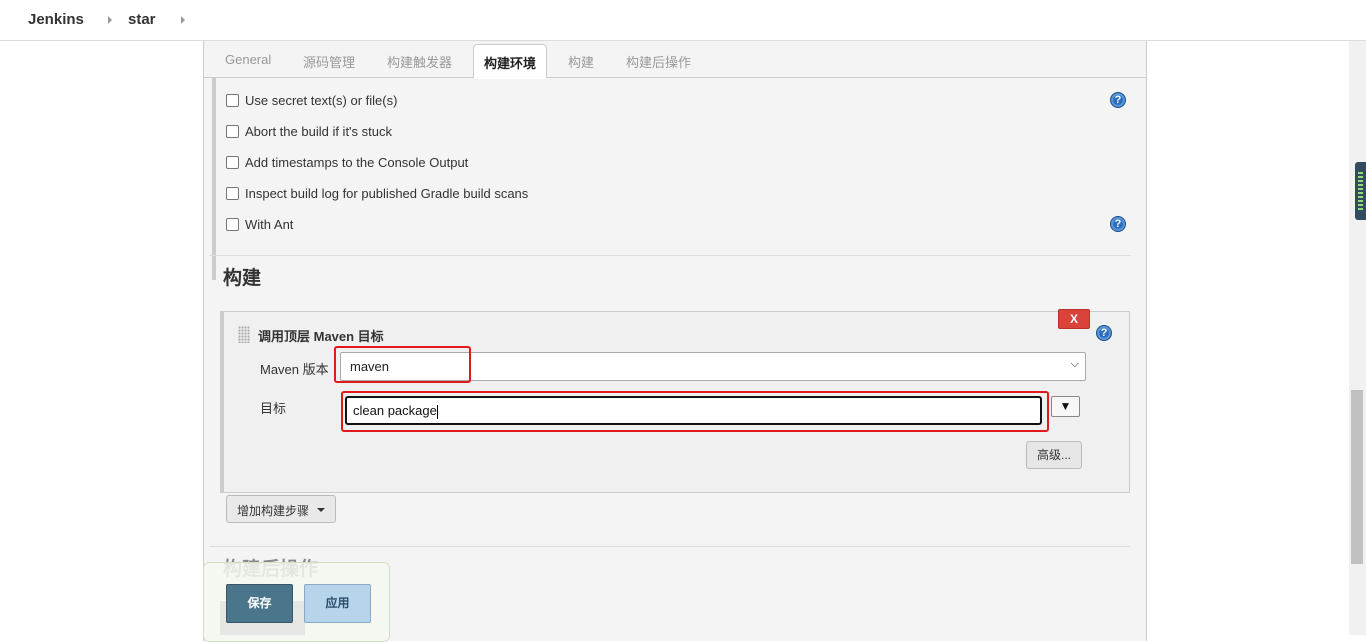  What do you see at coordinates (337, 603) in the screenshot?
I see `apply-button: 应用` at bounding box center [337, 603].